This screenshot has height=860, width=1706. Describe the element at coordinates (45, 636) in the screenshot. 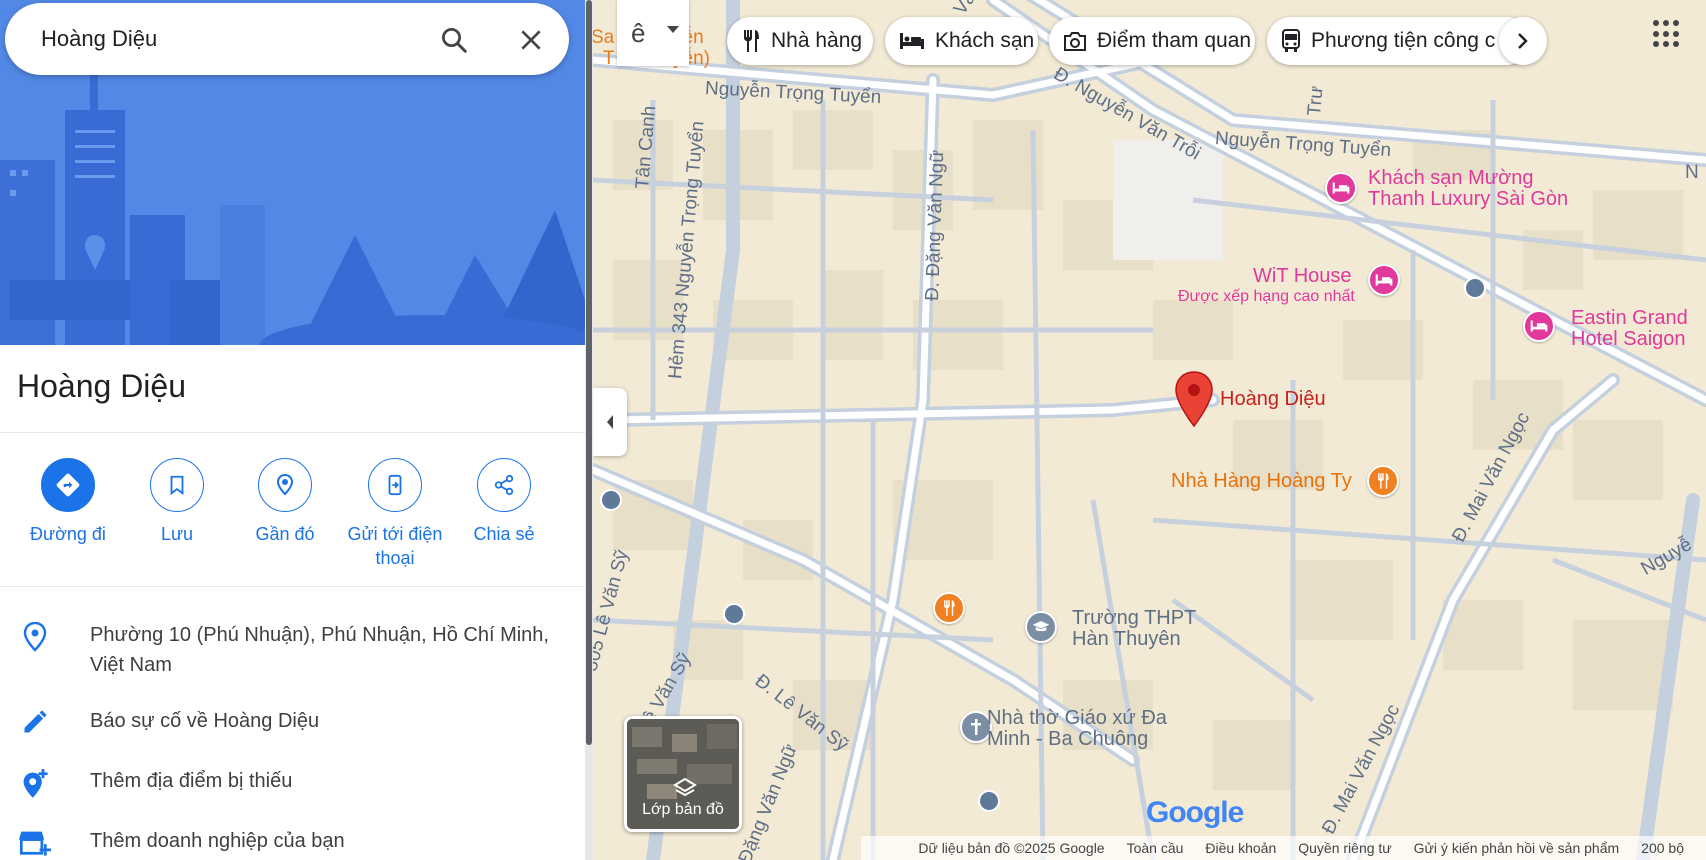

I see `location-pin-icon` at that location.